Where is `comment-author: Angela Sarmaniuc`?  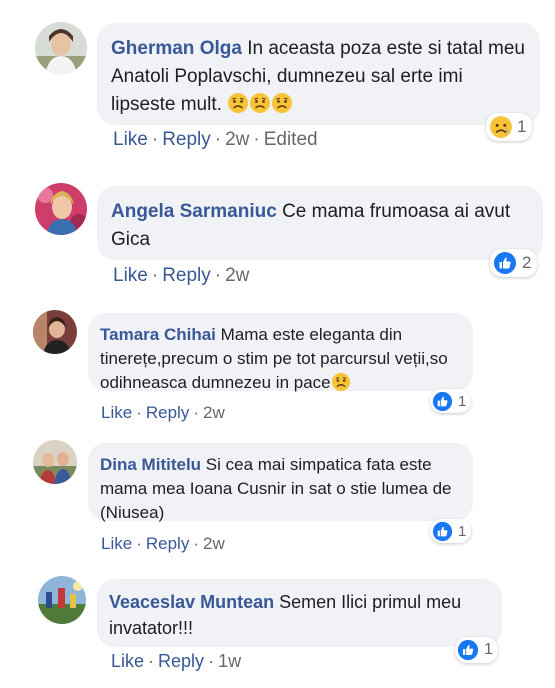
comment-author: Angela Sarmaniuc is located at coordinates (194, 211).